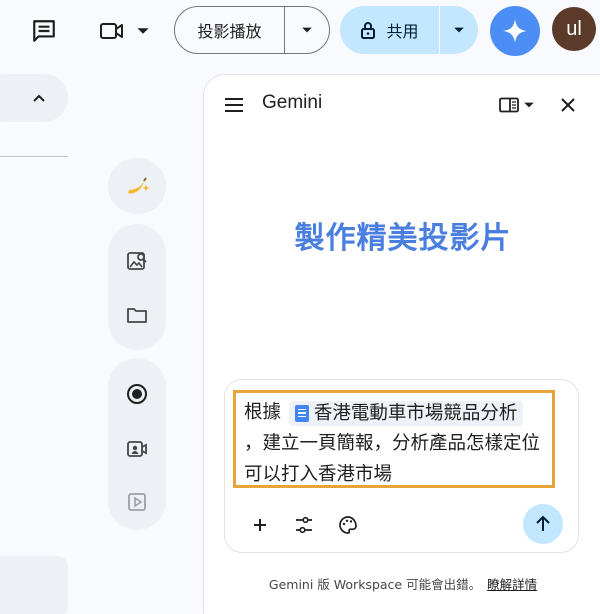  What do you see at coordinates (415, 413) in the screenshot?
I see `file-chip-label: 香港電動車市場競品分析` at bounding box center [415, 413].